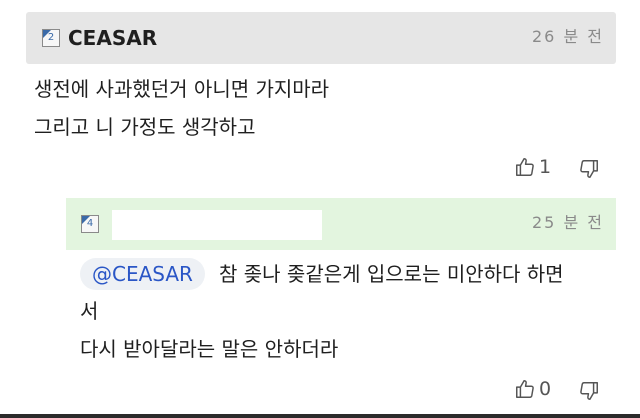 This screenshot has height=418, width=640. What do you see at coordinates (142, 274) in the screenshot?
I see `reply-mention-link: @CEASAR` at bounding box center [142, 274].